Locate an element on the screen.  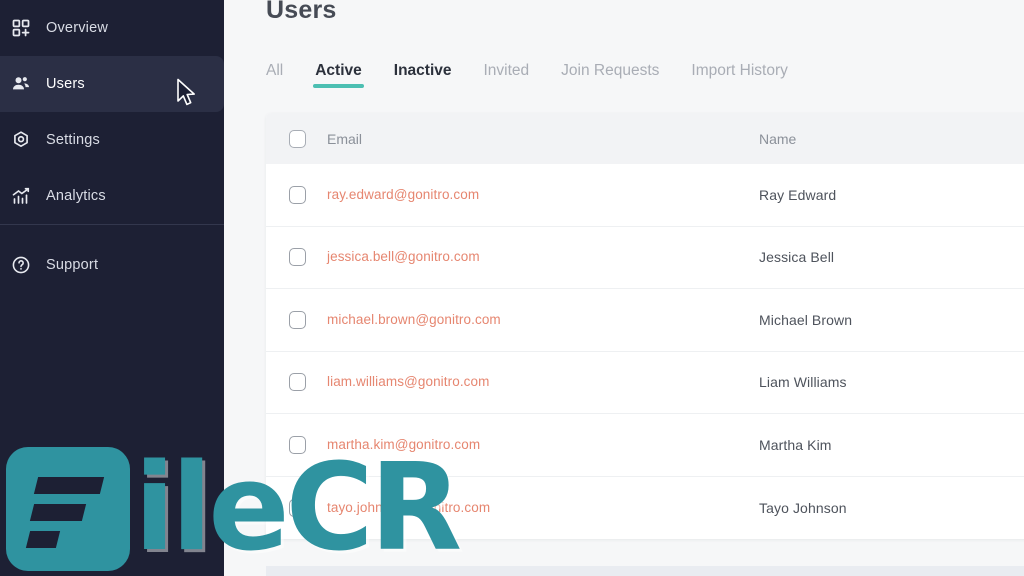
gear-icon is located at coordinates (21, 140).